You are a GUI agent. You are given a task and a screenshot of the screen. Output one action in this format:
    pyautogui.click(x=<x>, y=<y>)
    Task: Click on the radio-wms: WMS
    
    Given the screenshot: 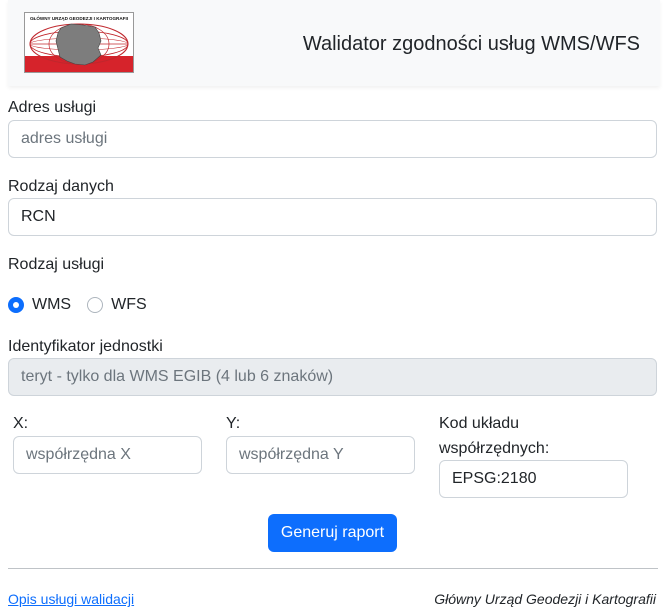 What is the action you would take?
    pyautogui.click(x=39, y=305)
    